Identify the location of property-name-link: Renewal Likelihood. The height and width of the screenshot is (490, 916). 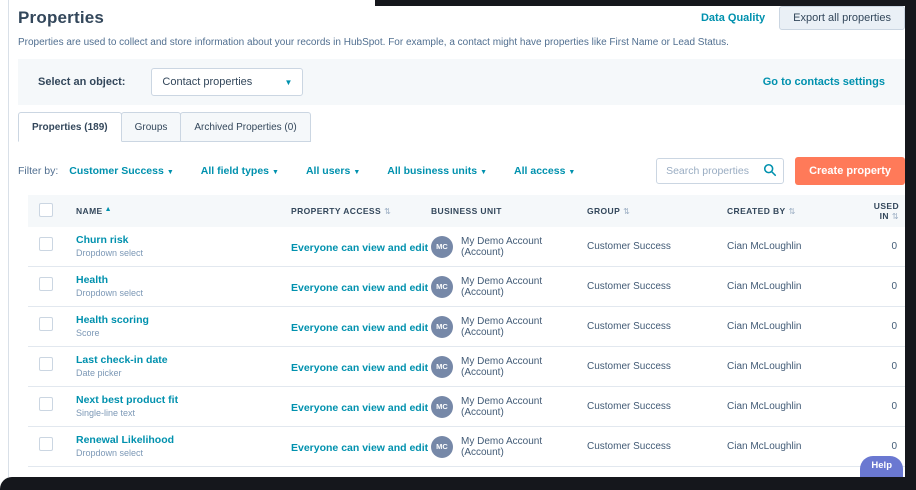
(183, 440).